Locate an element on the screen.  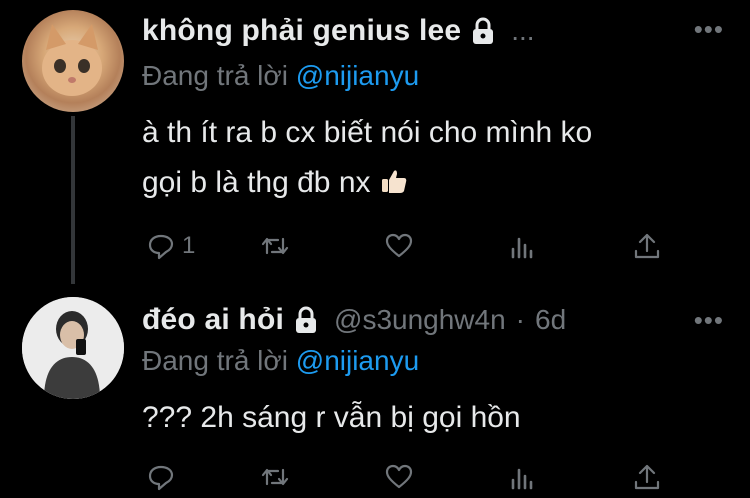
reply-button is located at coordinates (161, 477).